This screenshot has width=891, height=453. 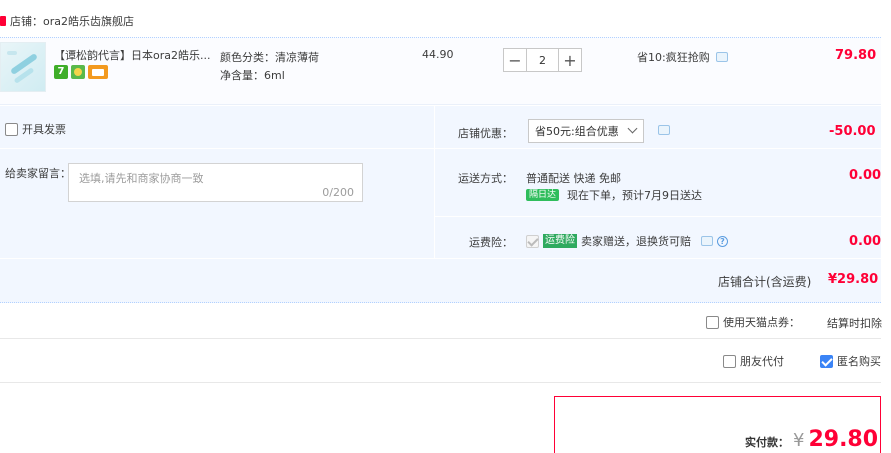 I want to click on shop-total-label: 店铺合计(含运费), so click(x=765, y=282).